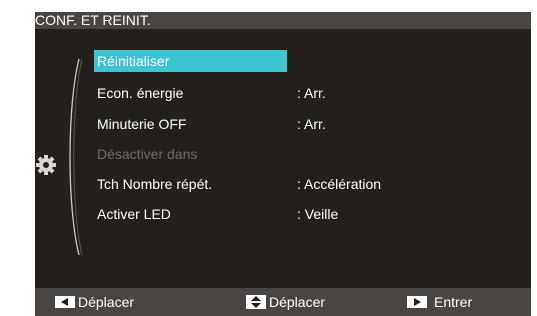  I want to click on title-bar: CONF. ET REINIT., so click(283, 20).